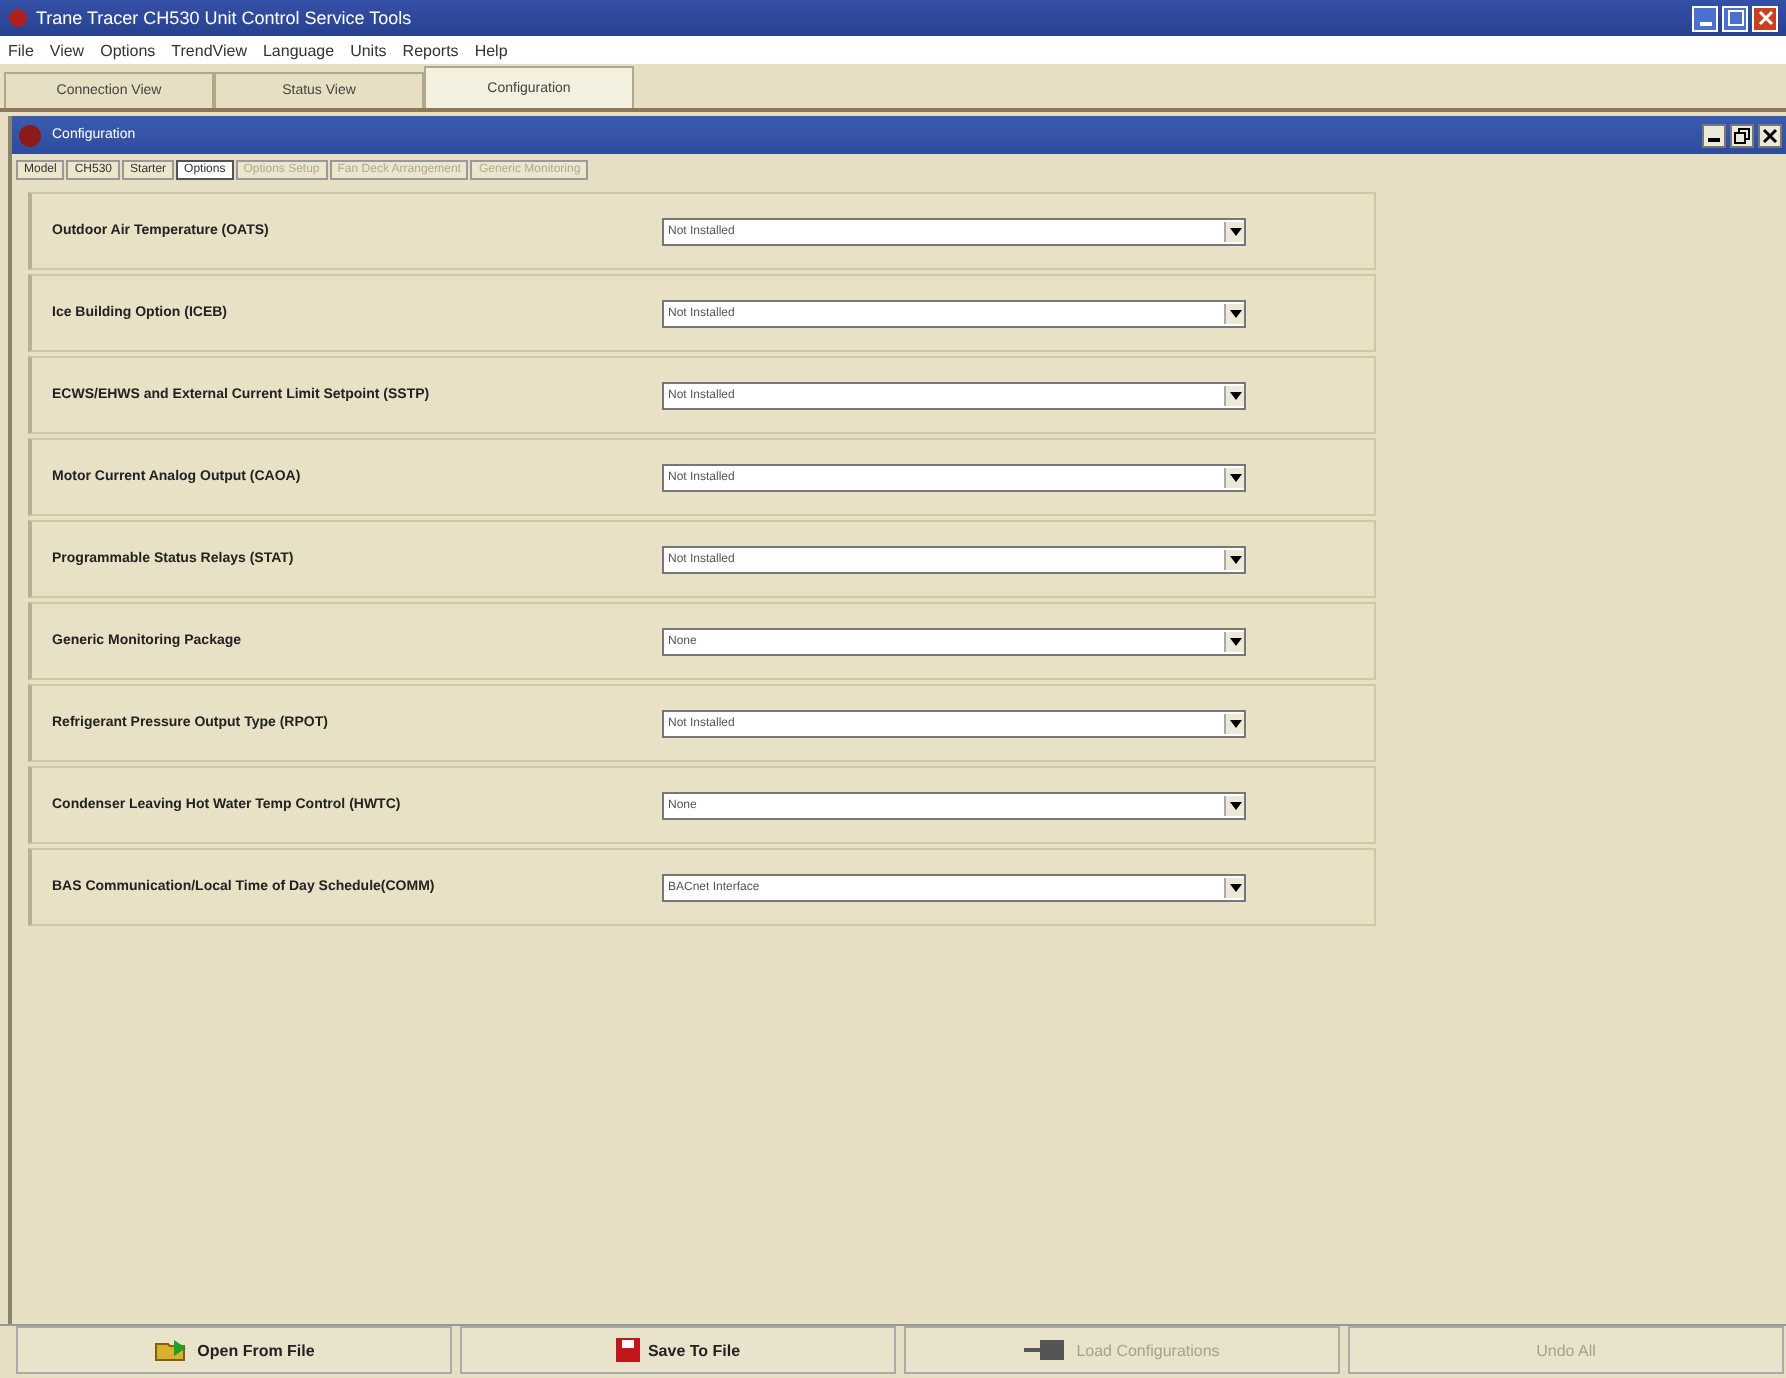 Image resolution: width=1786 pixels, height=1378 pixels. What do you see at coordinates (298, 50) in the screenshot?
I see `menu-item: Language` at bounding box center [298, 50].